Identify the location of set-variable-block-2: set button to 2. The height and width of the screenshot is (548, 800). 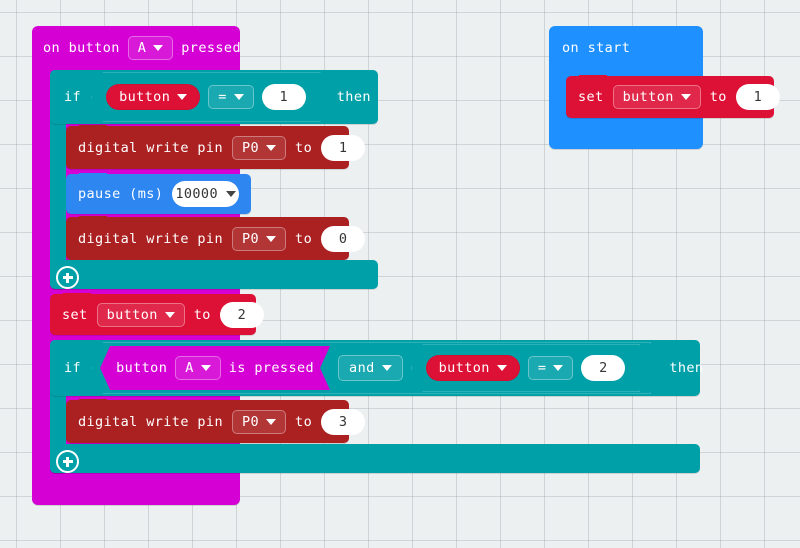
(157, 314).